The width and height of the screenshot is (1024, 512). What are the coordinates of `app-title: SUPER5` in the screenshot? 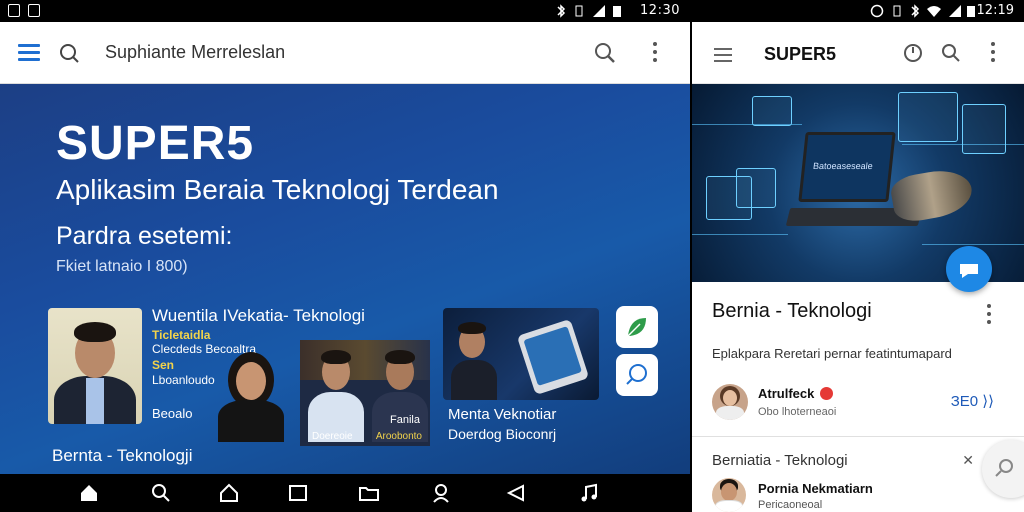 It's located at (800, 54).